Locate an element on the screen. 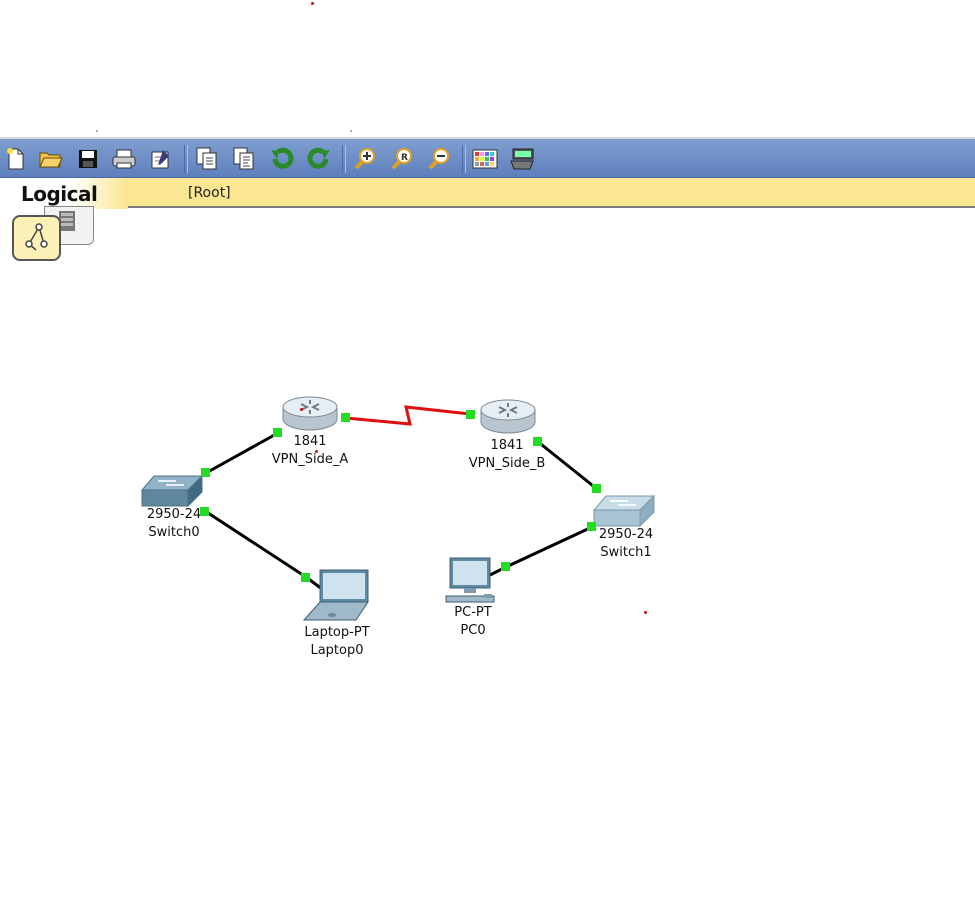 The width and height of the screenshot is (975, 906). logical-view-icon is located at coordinates (36, 238).